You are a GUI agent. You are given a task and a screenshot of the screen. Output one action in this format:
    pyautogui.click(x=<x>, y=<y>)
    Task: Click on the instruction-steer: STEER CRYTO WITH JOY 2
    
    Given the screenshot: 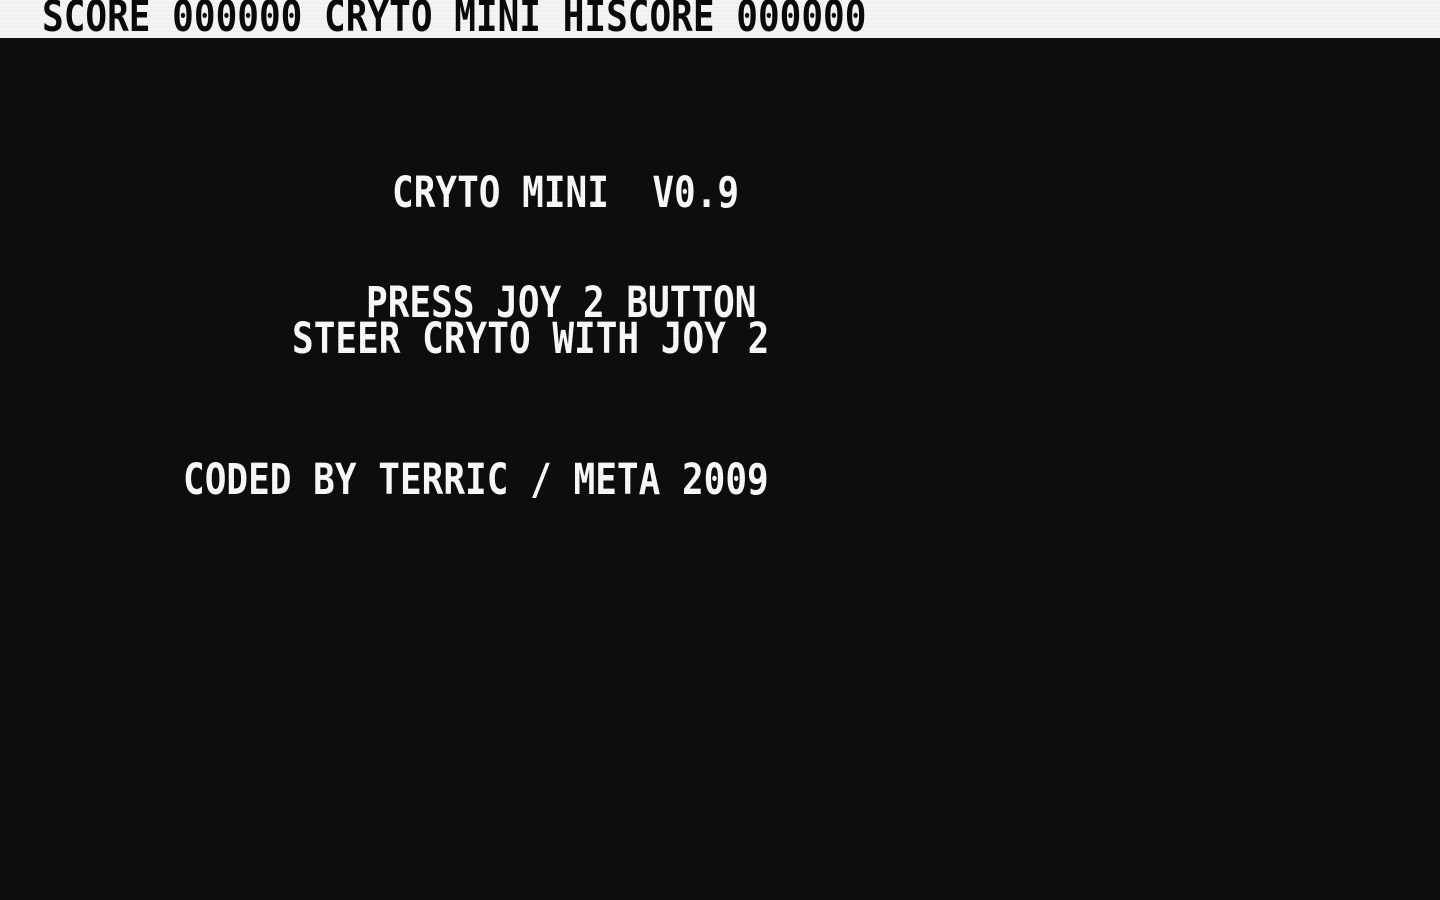 What is the action you would take?
    pyautogui.click(x=531, y=339)
    